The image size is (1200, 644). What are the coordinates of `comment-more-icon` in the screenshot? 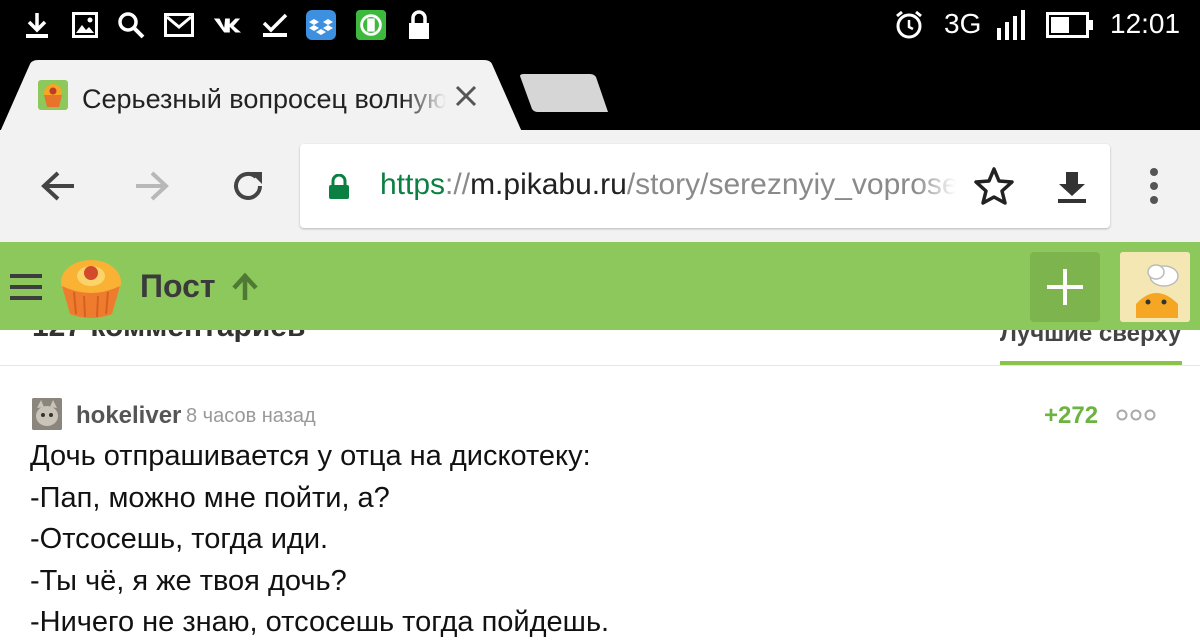 It's located at (1136, 415).